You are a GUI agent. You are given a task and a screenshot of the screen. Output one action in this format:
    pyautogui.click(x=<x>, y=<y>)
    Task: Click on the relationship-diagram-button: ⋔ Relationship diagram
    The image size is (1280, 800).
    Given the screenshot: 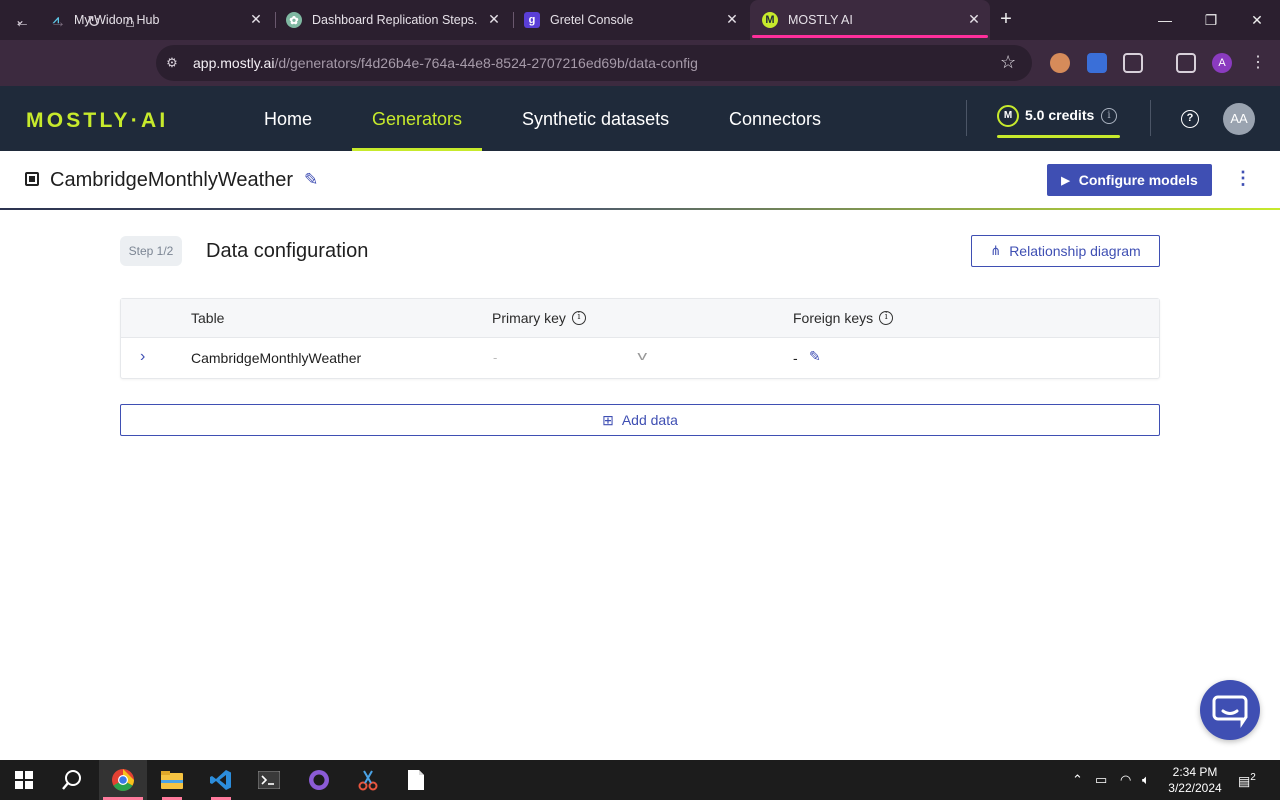 What is the action you would take?
    pyautogui.click(x=1065, y=251)
    